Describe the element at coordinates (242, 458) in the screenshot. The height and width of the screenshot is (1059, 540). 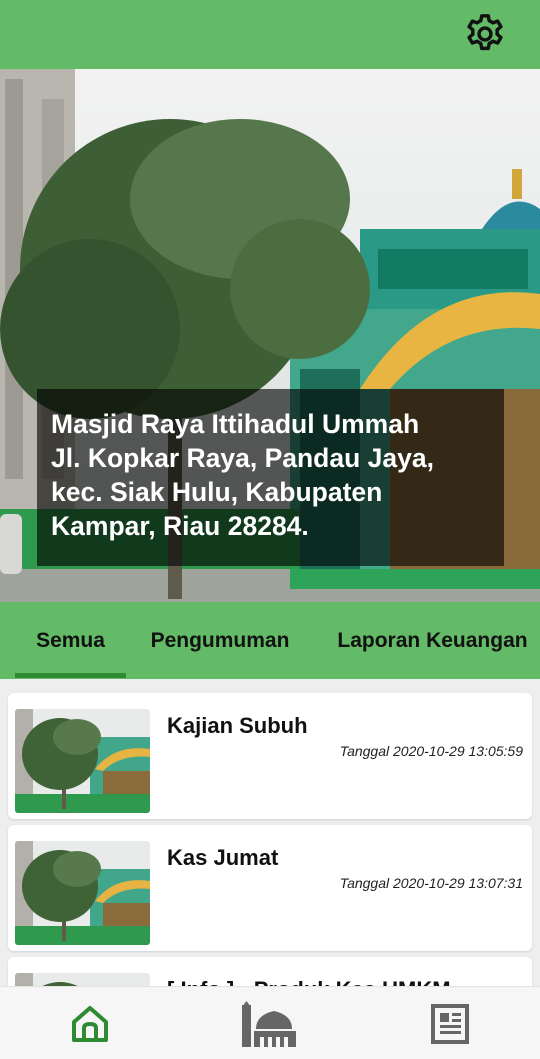
I see `caption-line-2: Jl. Kopkar Raya, Pandau Jaya,` at that location.